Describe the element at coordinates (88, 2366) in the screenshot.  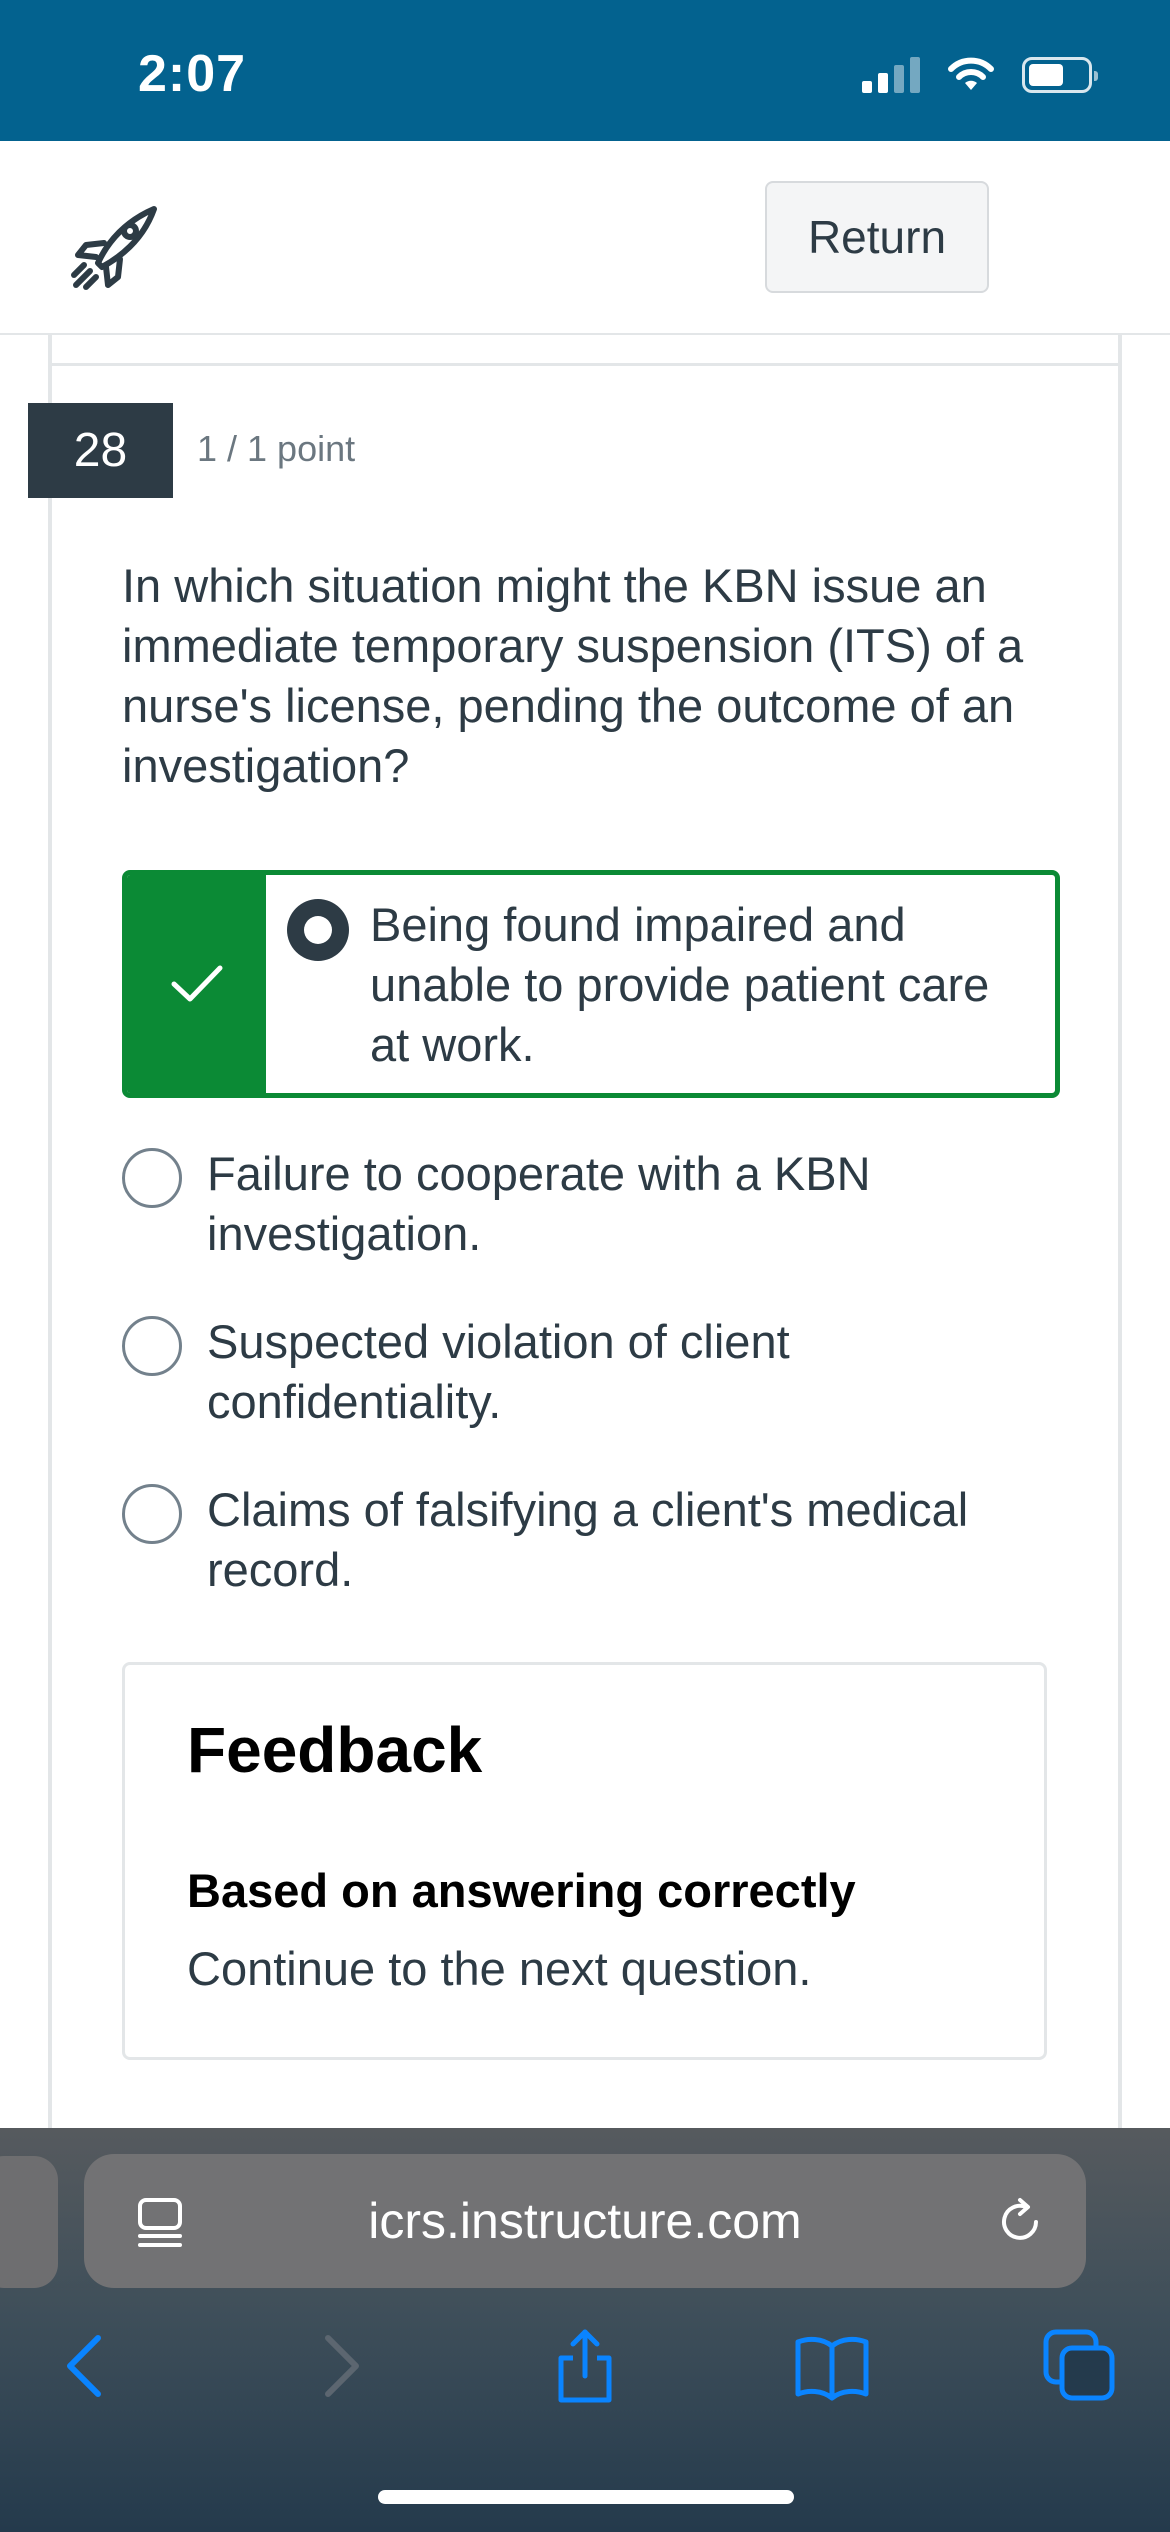
I see `back-icon` at that location.